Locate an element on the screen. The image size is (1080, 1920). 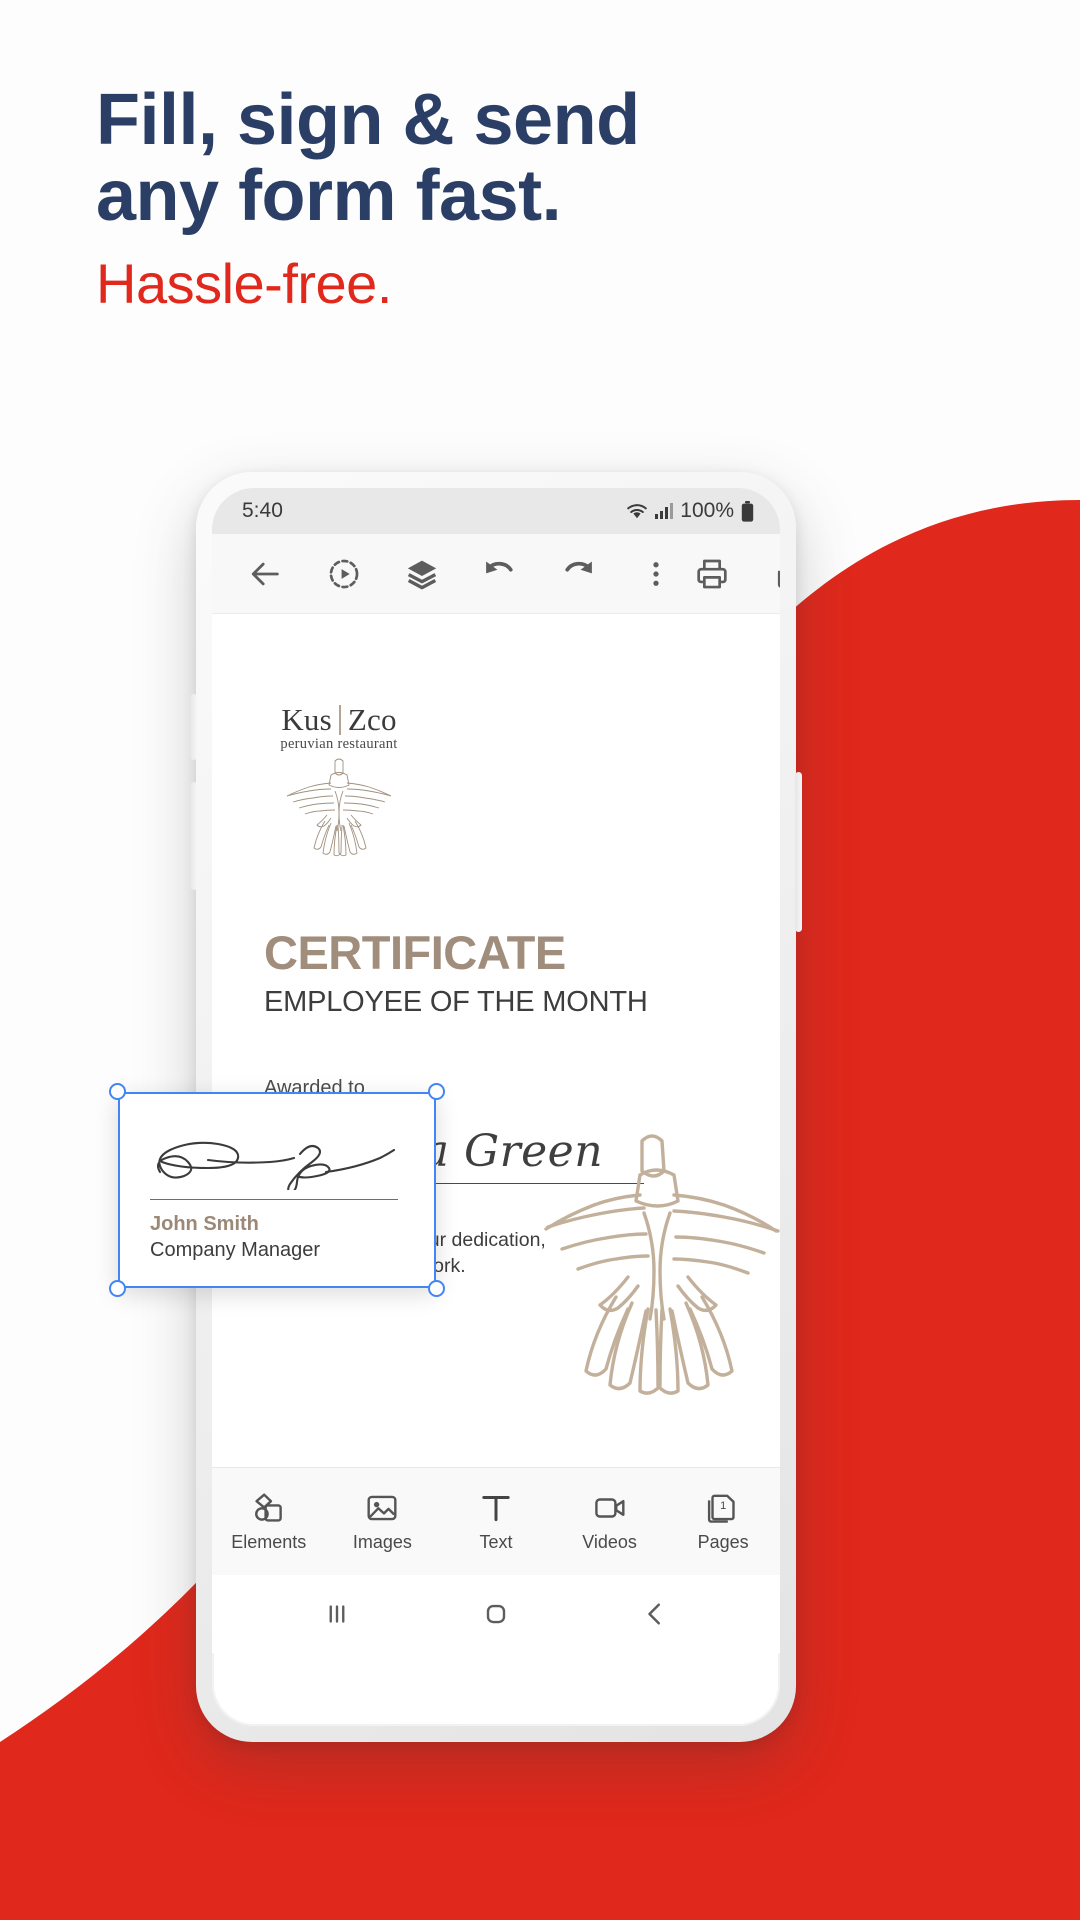
present-button is located at coordinates (344, 574).